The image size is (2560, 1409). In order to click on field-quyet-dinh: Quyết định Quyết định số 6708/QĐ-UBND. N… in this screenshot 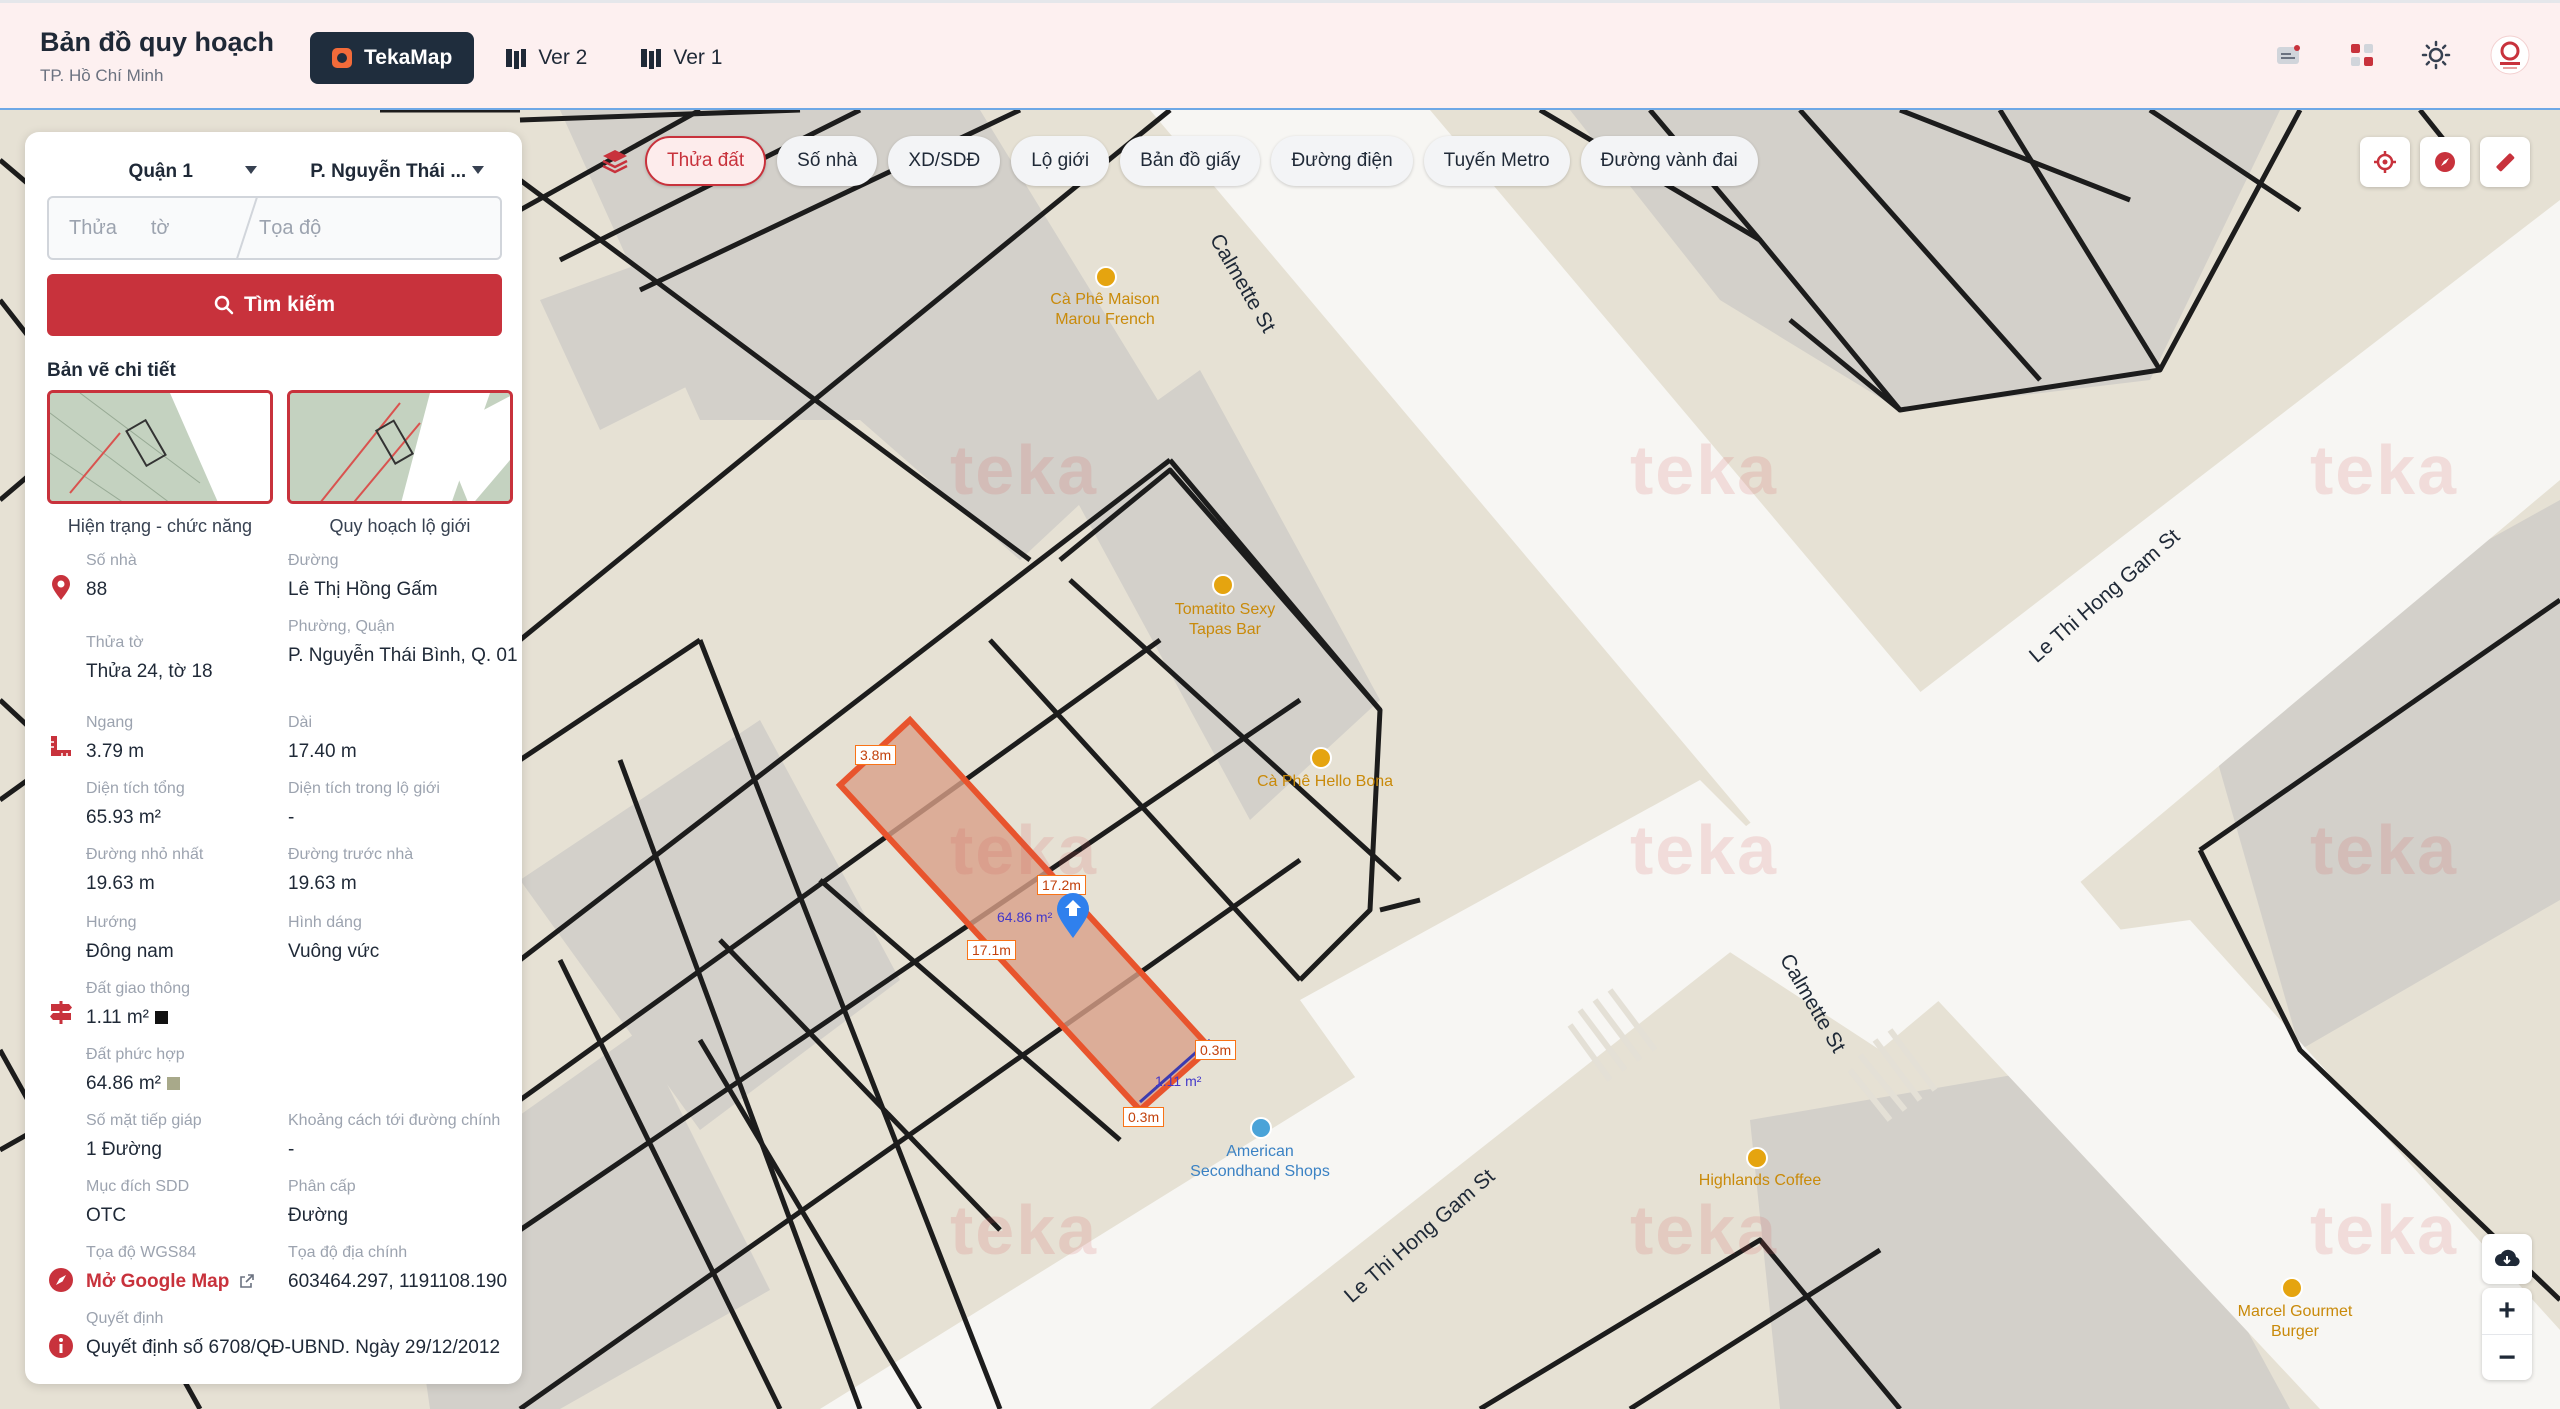, I will do `click(293, 1334)`.